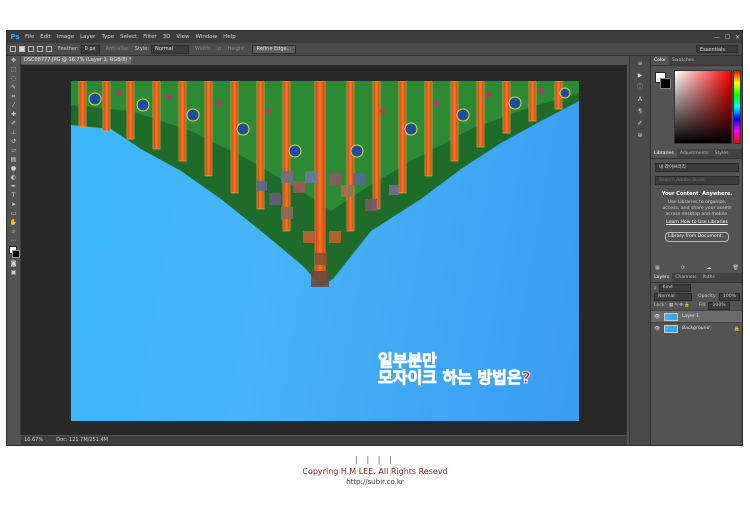  What do you see at coordinates (697, 167) in the screenshot?
I see `library-select: 내 라이브러리` at bounding box center [697, 167].